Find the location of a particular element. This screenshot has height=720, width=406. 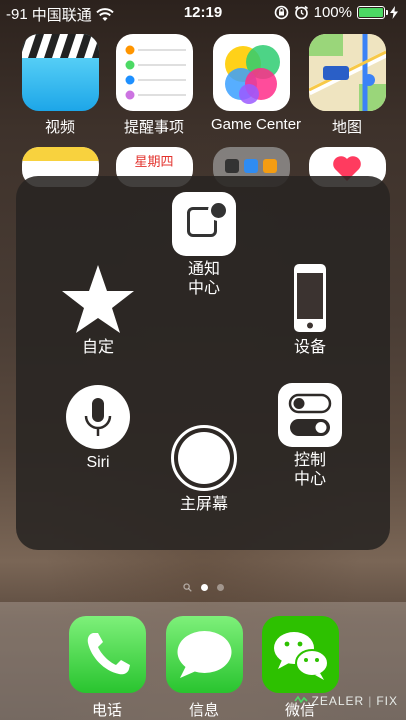

app-game-center: Game Center is located at coordinates (256, 83).